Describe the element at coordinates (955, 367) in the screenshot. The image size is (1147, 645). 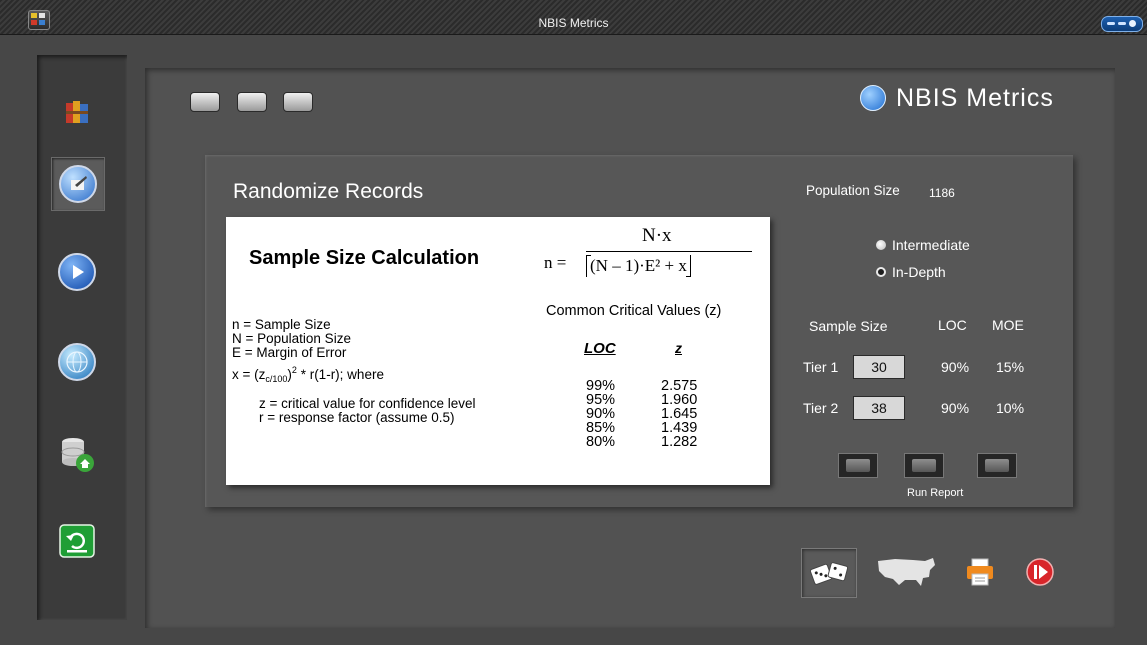
I see `tier-1-loc: 90%` at that location.